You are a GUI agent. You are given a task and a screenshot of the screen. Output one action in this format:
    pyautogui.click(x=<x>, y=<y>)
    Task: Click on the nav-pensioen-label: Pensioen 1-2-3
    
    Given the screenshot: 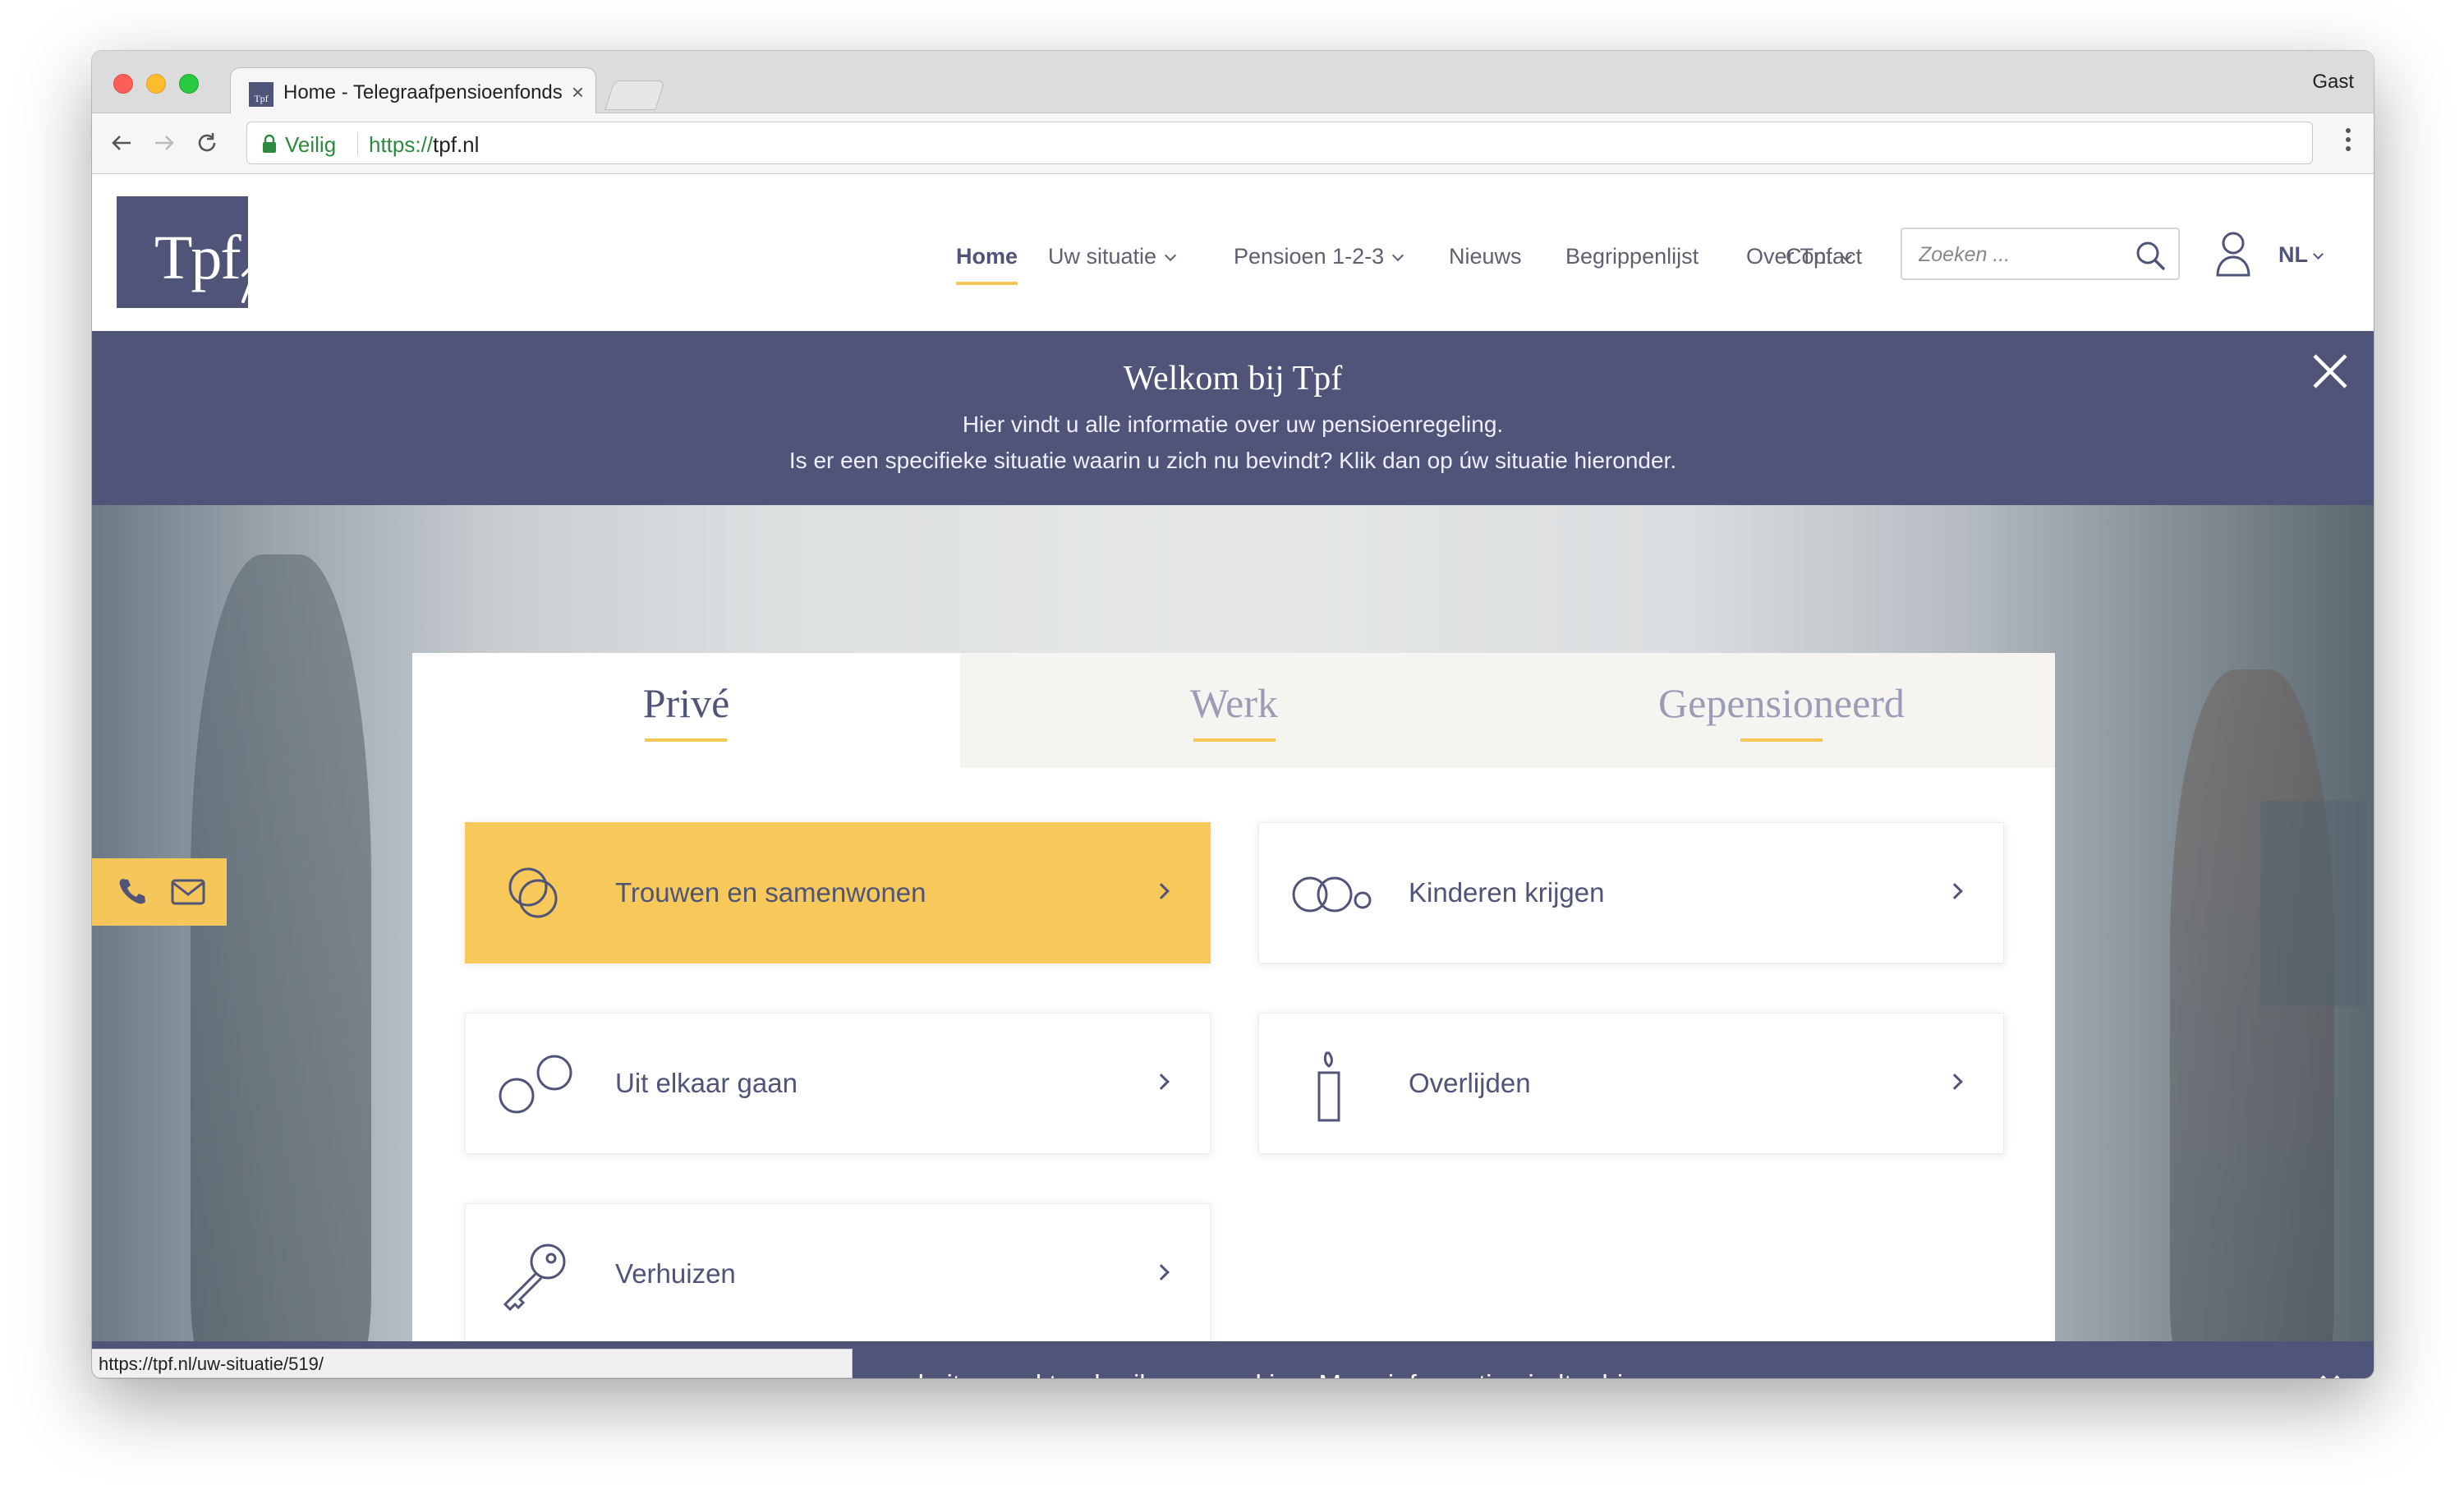 What is the action you would take?
    pyautogui.click(x=1309, y=256)
    